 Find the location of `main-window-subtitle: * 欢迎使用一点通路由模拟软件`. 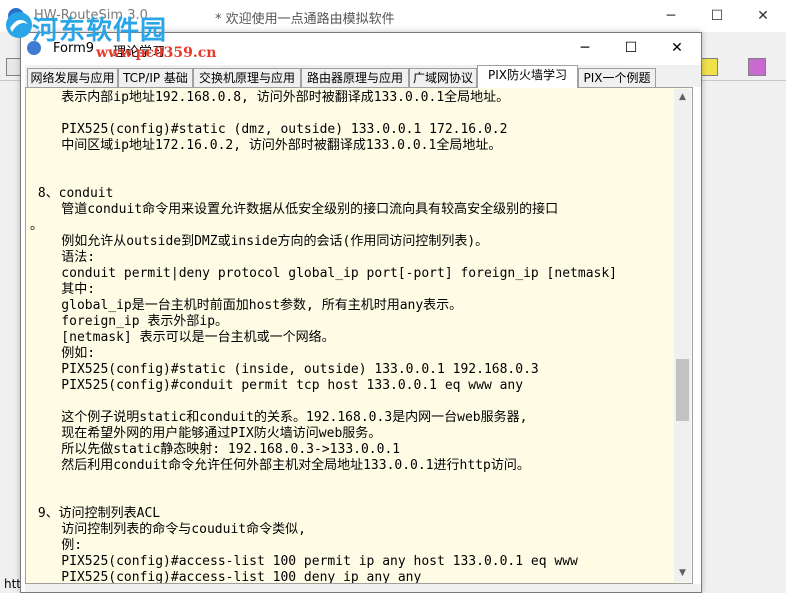

main-window-subtitle: * 欢迎使用一点通路由模拟软件 is located at coordinates (305, 19).